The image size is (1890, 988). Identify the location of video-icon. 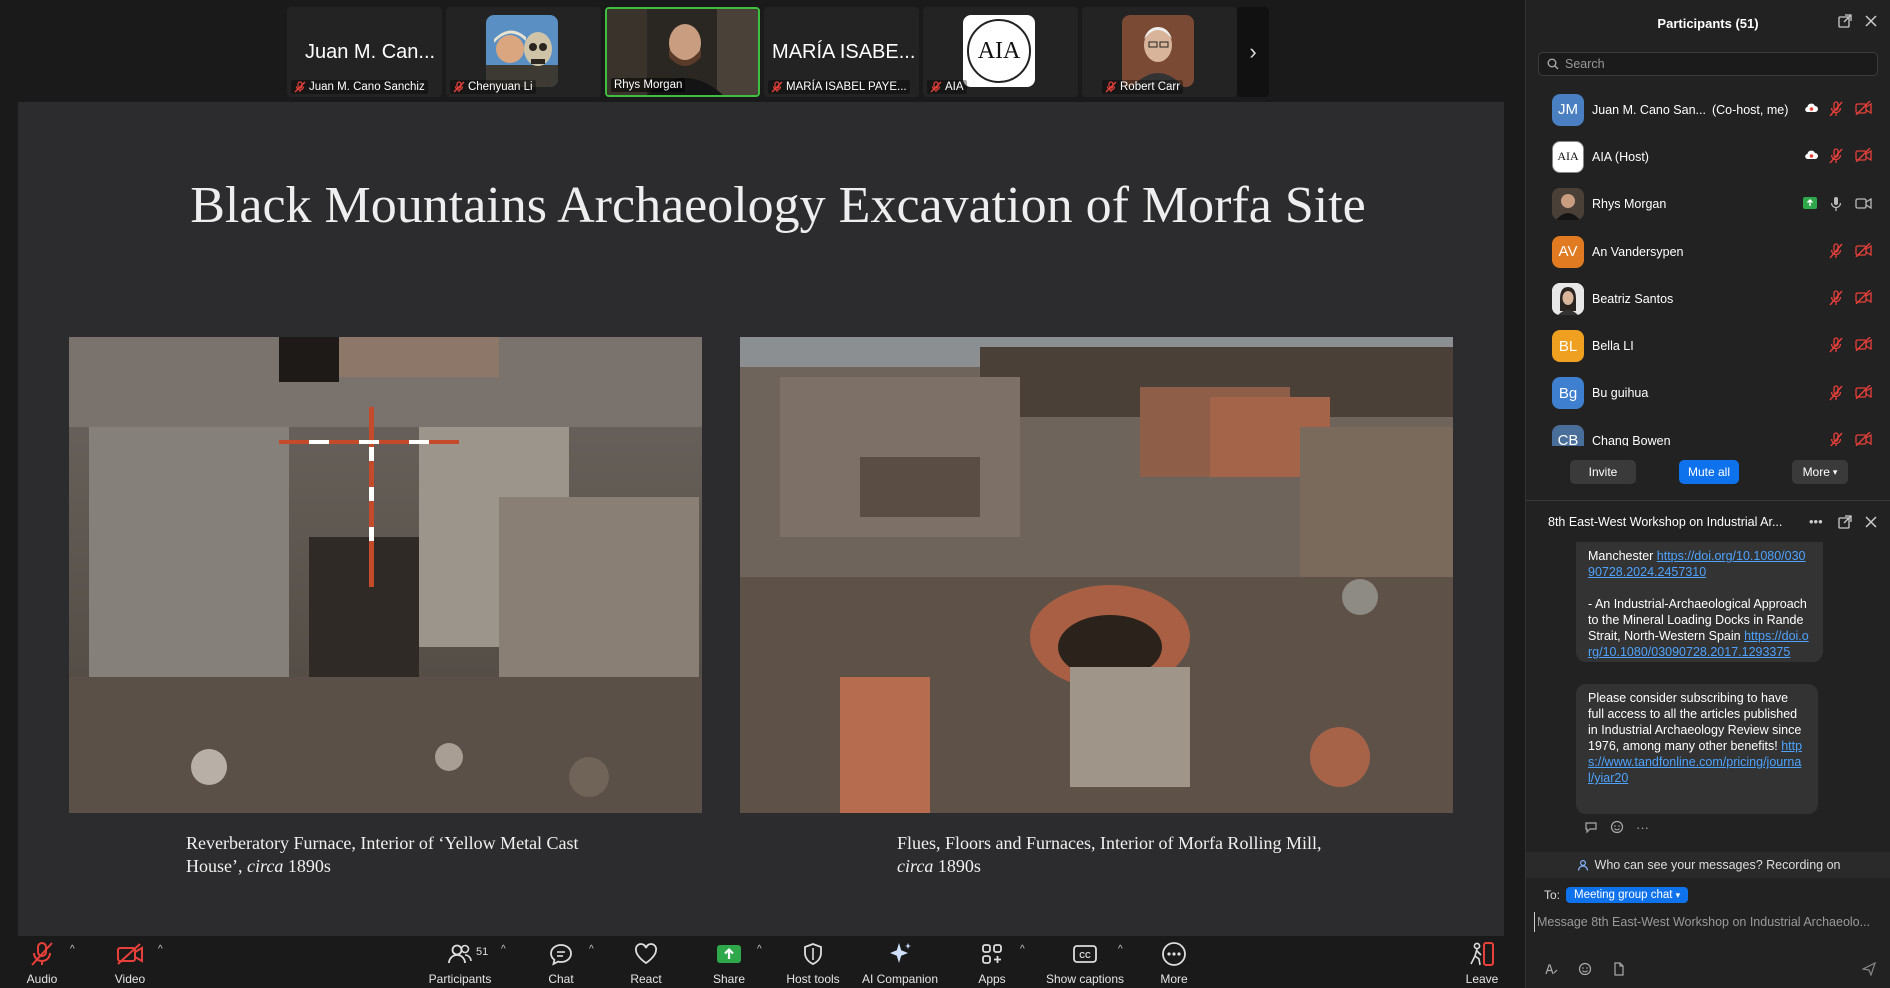
(1863, 203).